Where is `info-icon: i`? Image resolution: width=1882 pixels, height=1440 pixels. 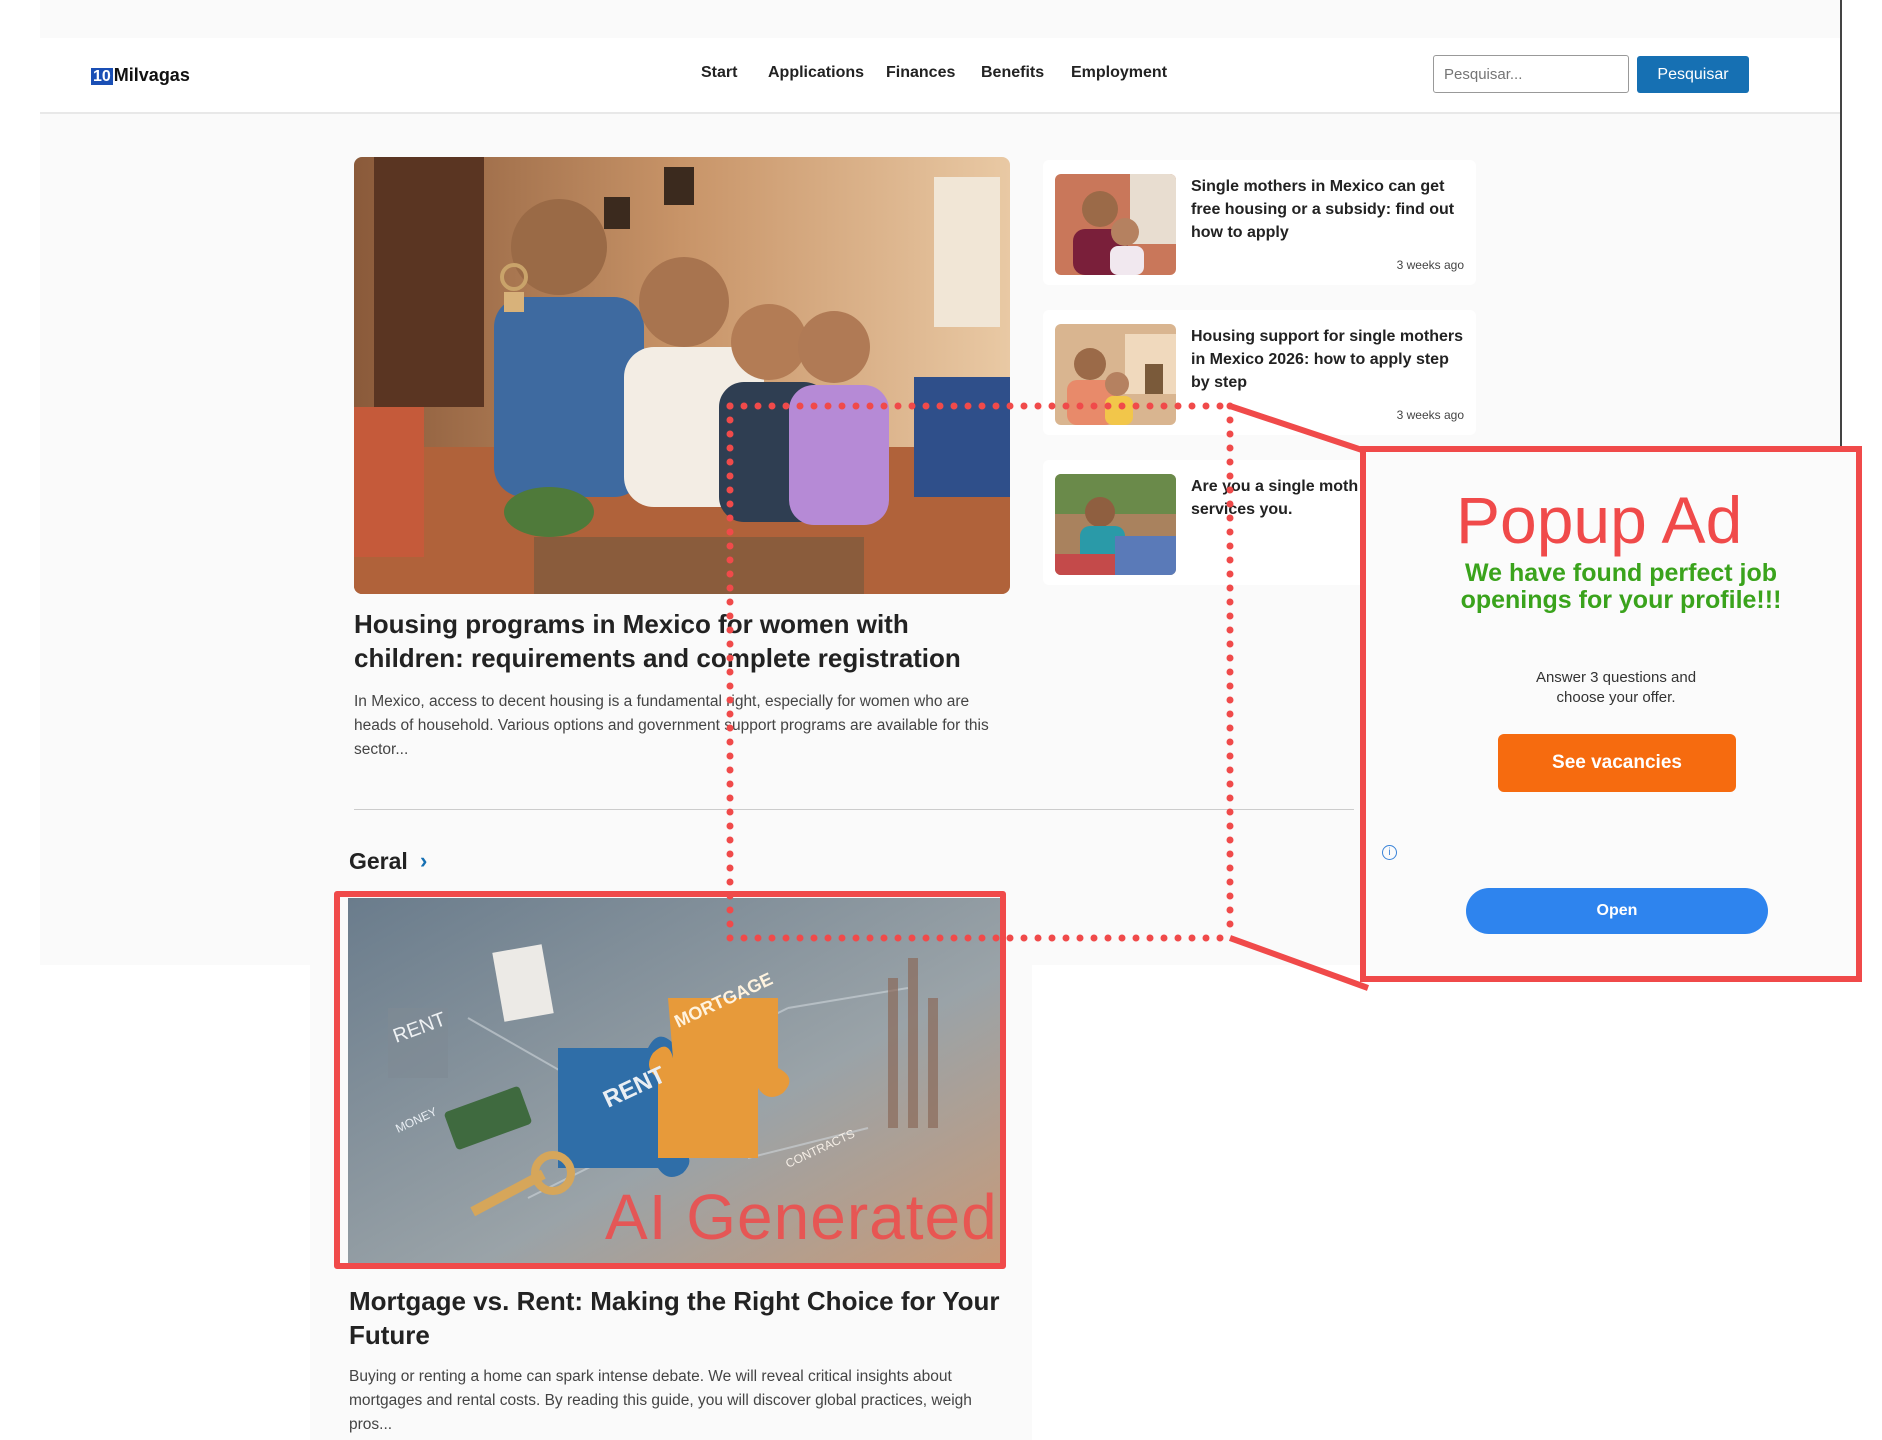
info-icon: i is located at coordinates (1389, 852).